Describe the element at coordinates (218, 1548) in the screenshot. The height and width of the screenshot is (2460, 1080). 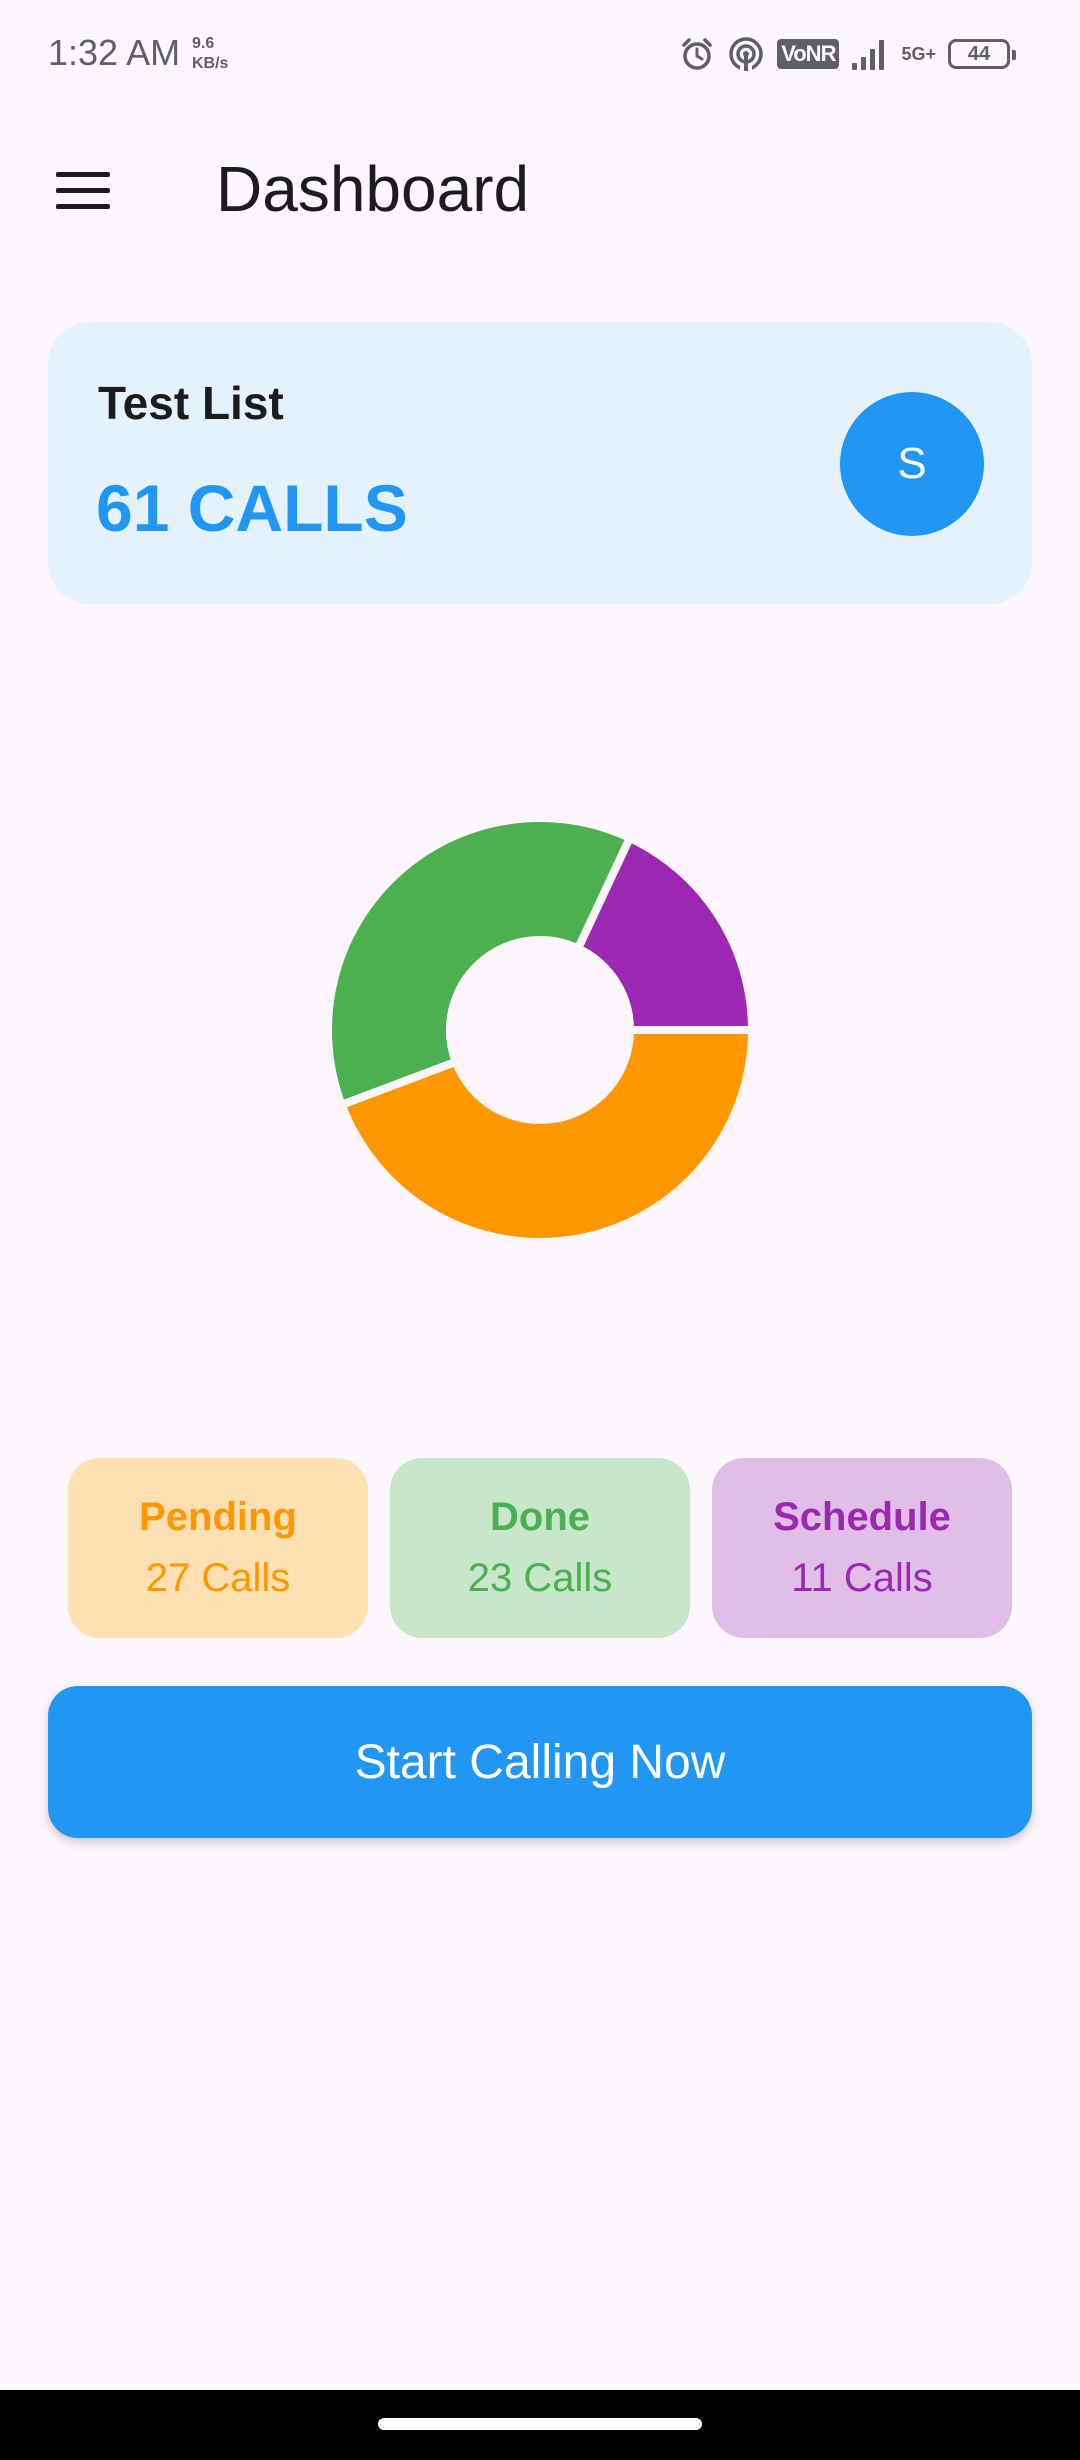
I see `pending-stat: Pending 27 Calls` at that location.